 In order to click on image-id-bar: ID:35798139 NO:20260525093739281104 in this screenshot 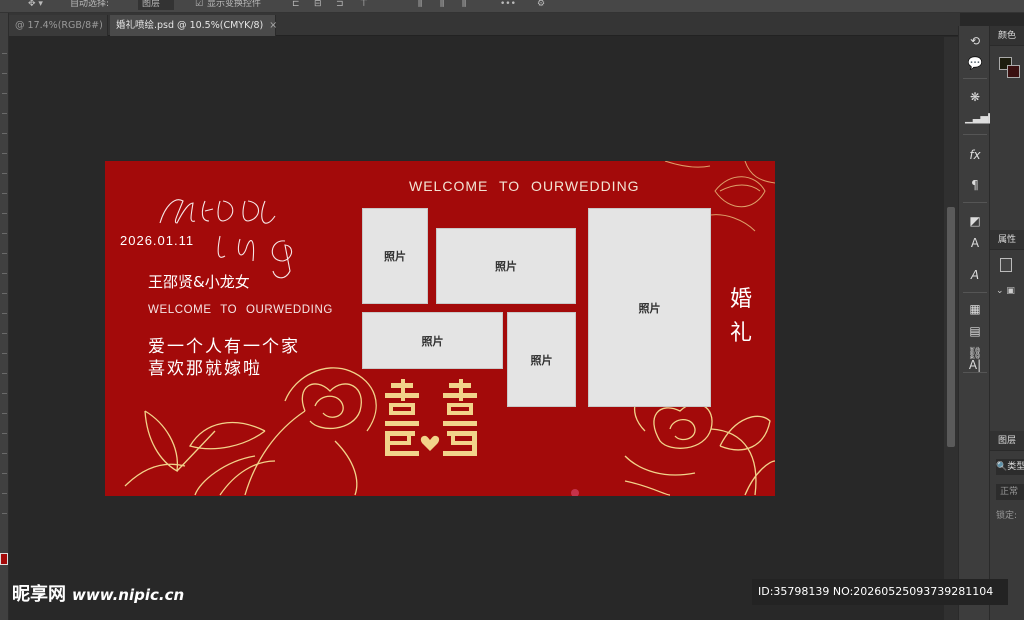, I will do `click(880, 592)`.